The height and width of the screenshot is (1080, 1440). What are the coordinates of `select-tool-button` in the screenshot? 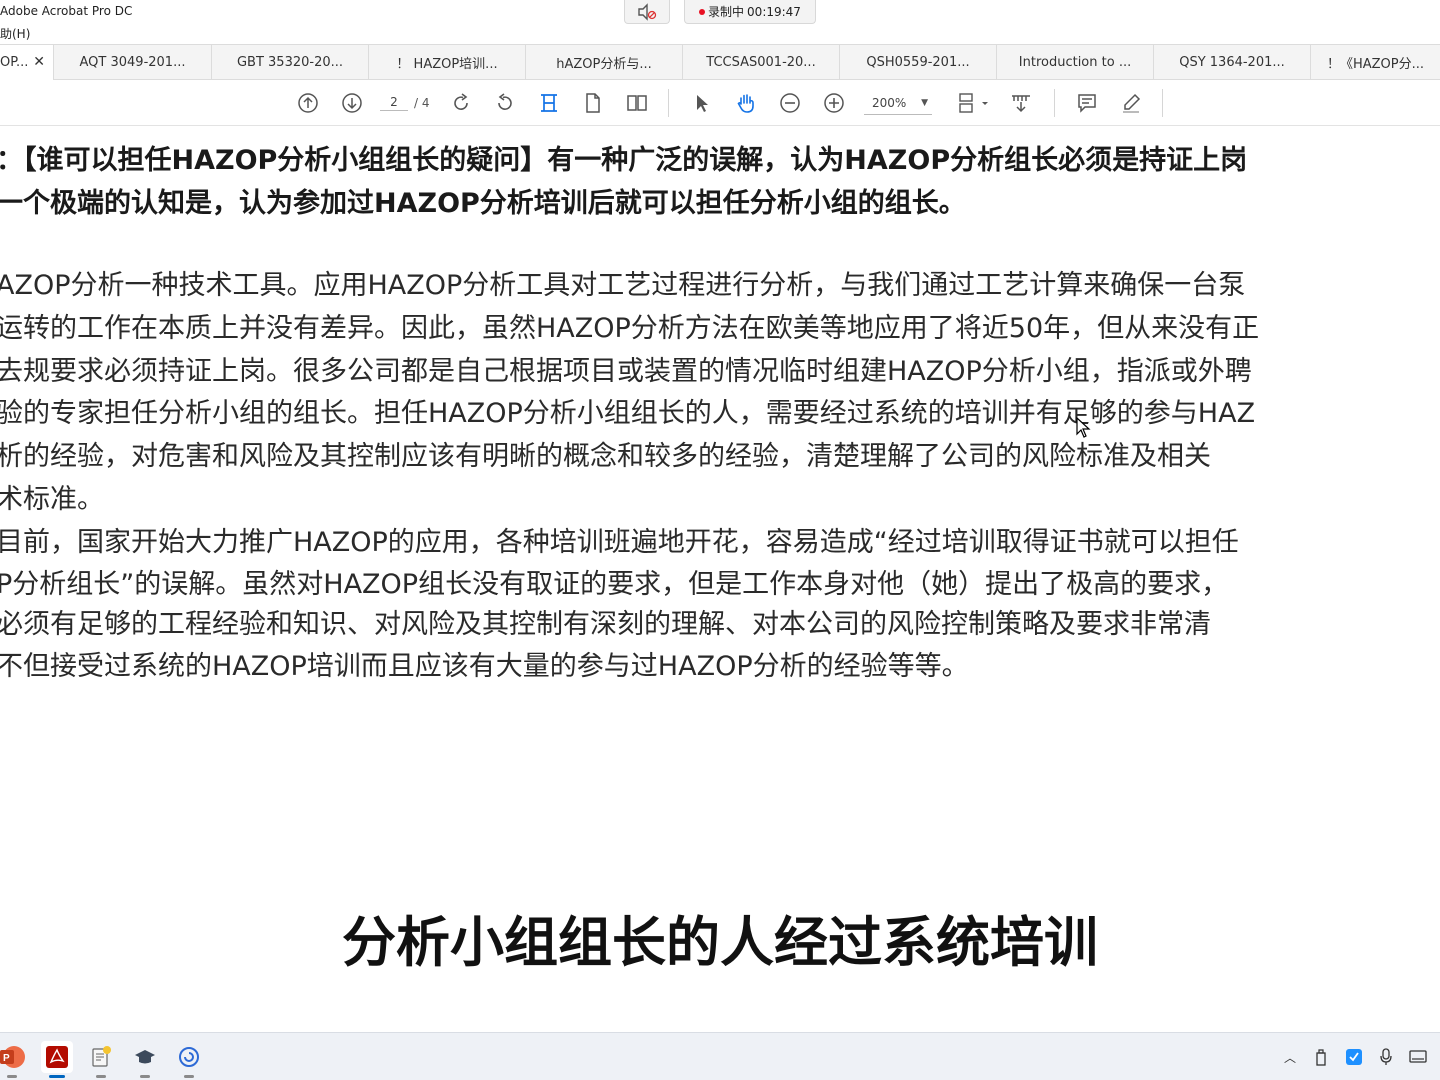 It's located at (702, 103).